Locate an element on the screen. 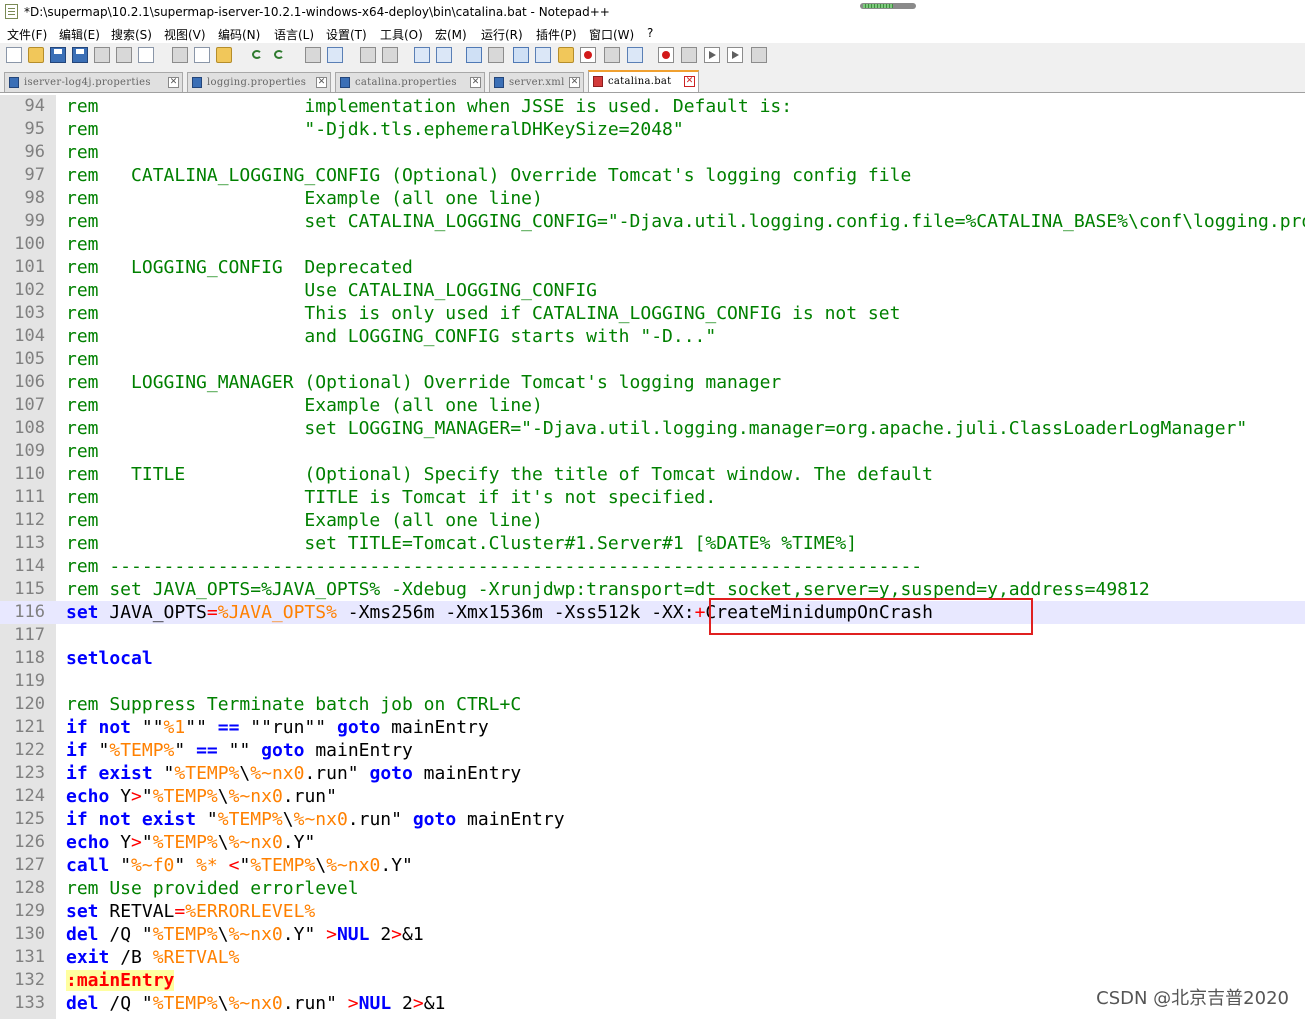 This screenshot has height=1019, width=1305. code-line: 126 echo Y>"%TEMP%\%~nx0.Y" is located at coordinates (652, 842).